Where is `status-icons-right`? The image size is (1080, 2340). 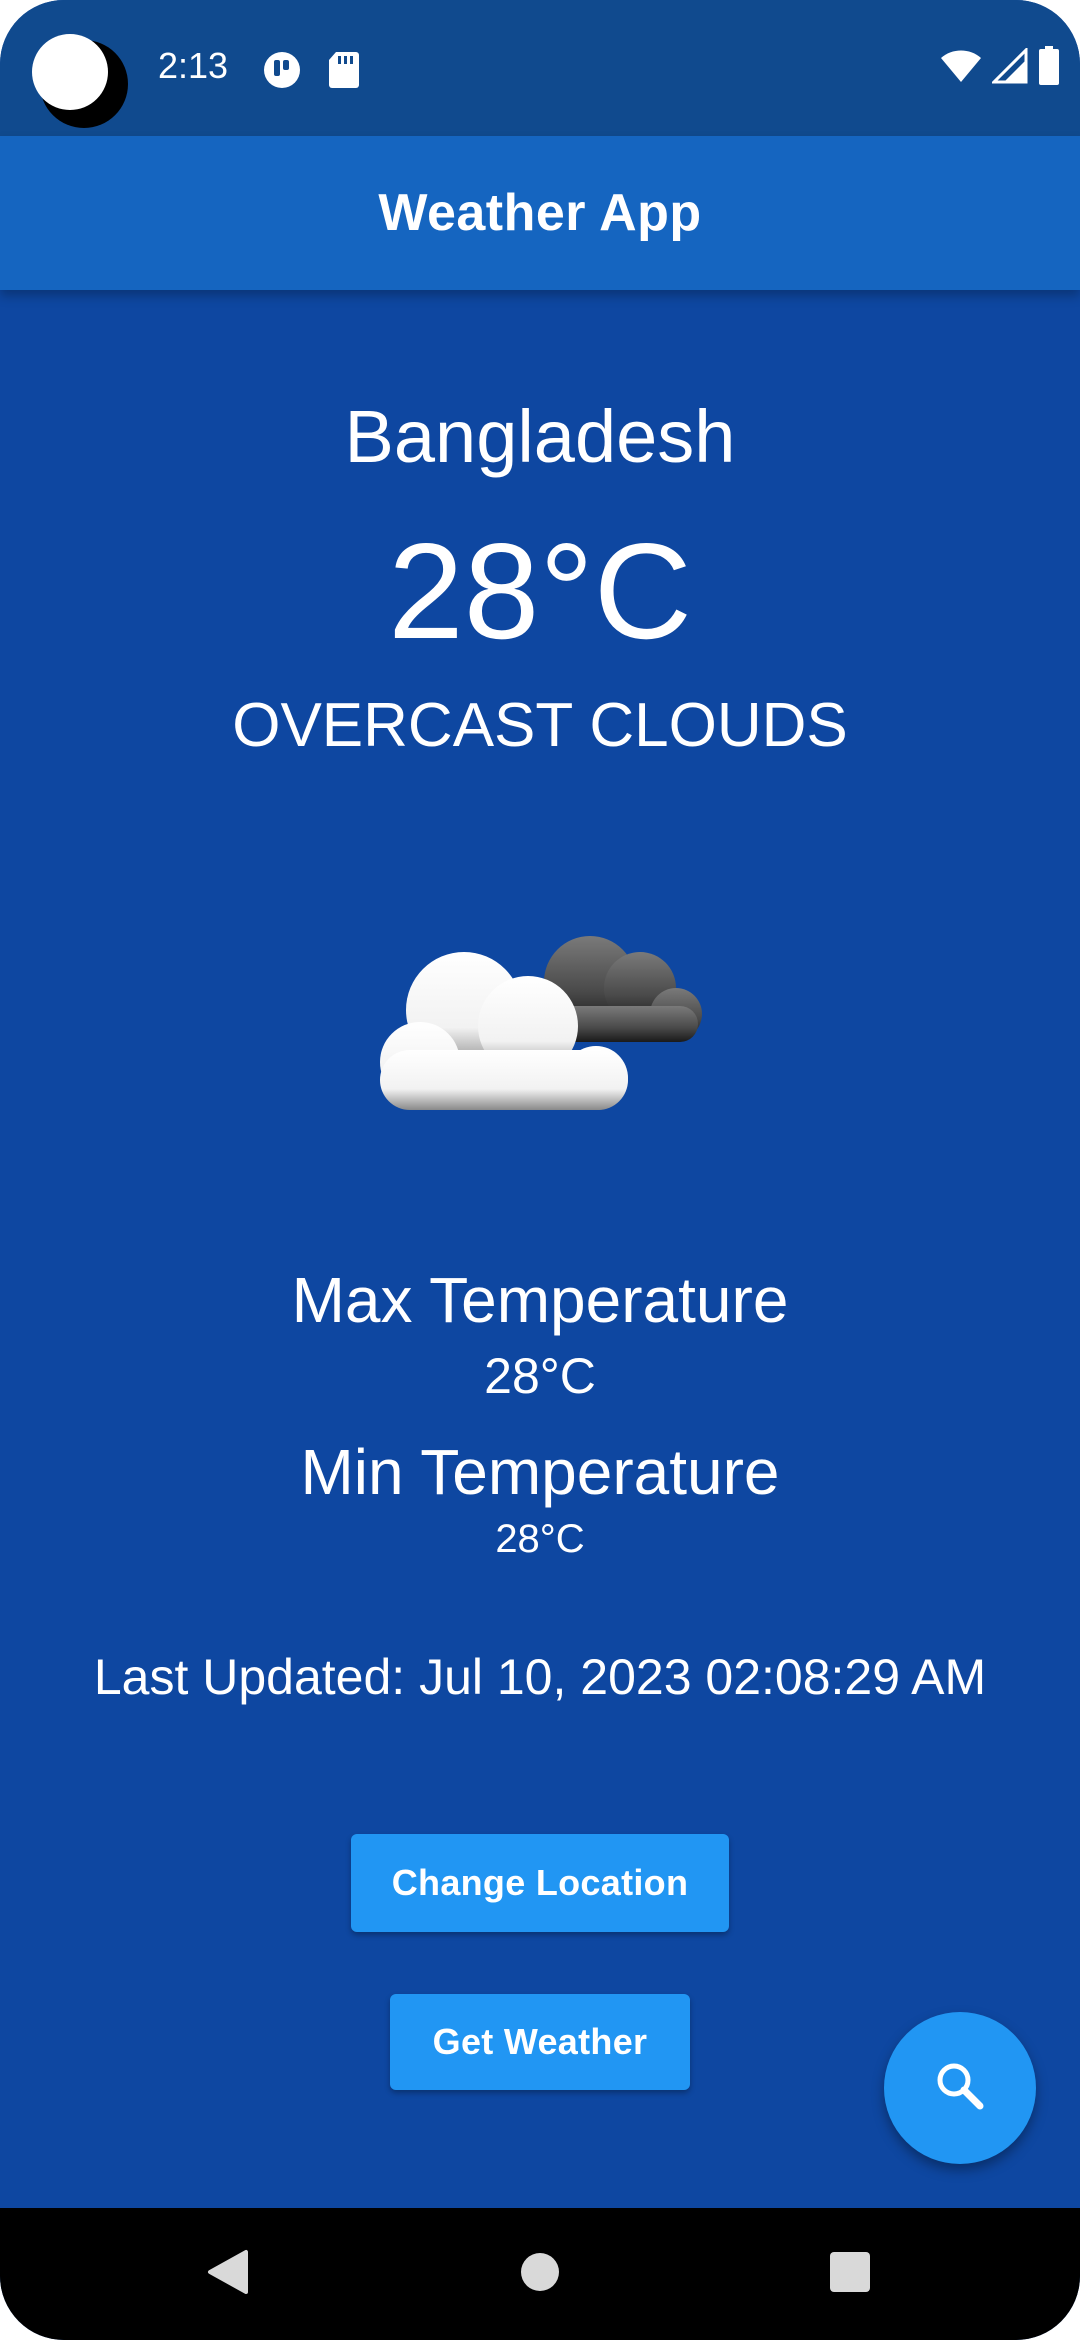
status-icons-right is located at coordinates (1000, 68).